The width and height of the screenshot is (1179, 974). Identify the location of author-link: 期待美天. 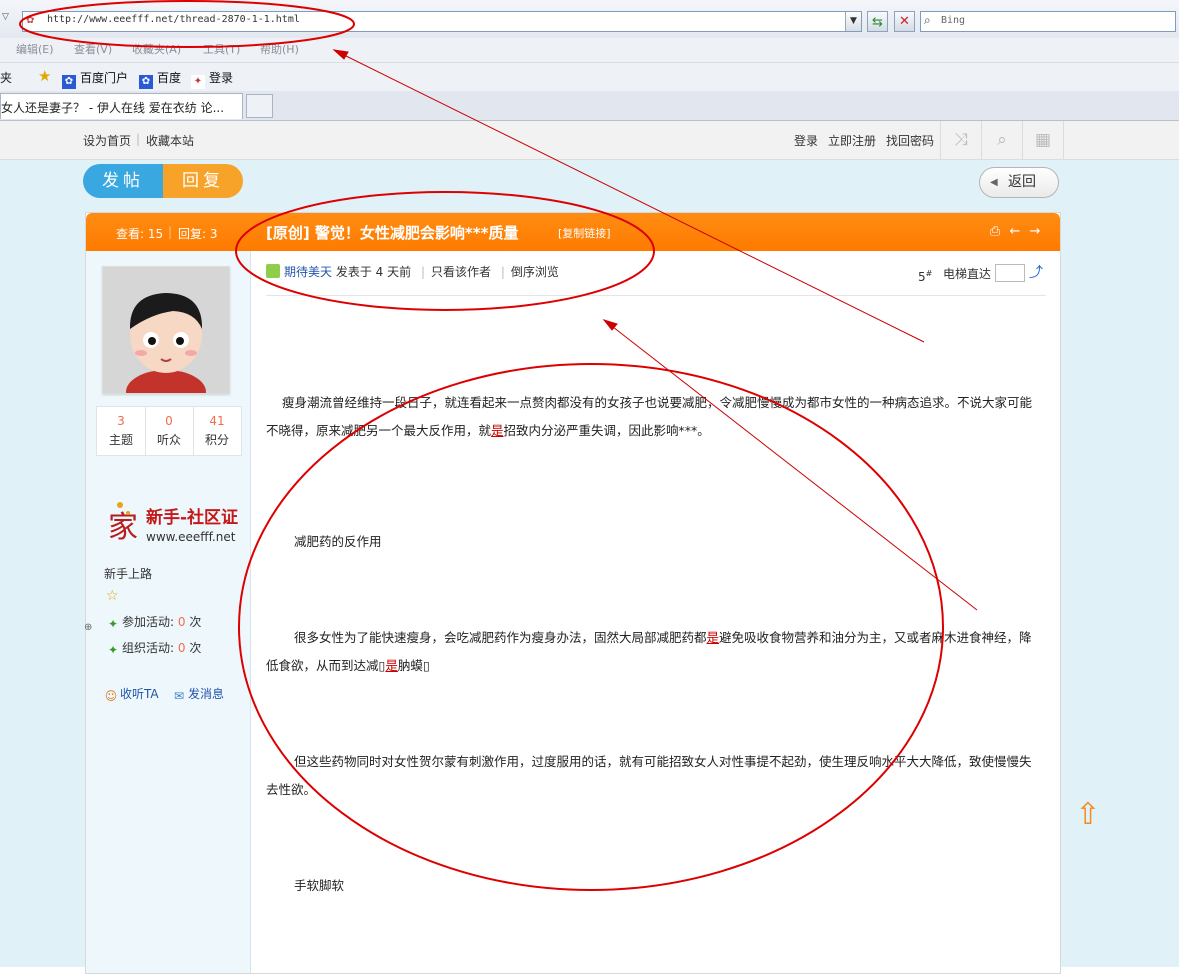
(308, 272).